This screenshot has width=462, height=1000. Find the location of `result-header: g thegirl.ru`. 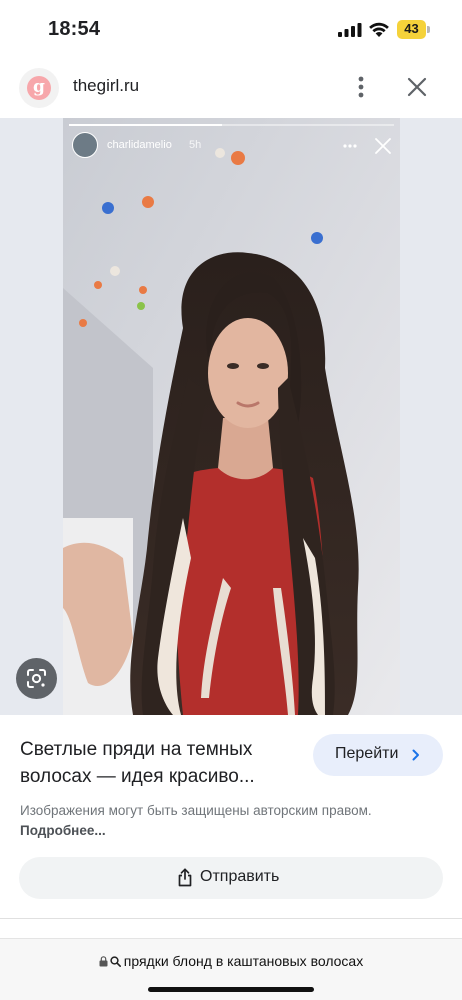

result-header: g thegirl.ru is located at coordinates (231, 87).